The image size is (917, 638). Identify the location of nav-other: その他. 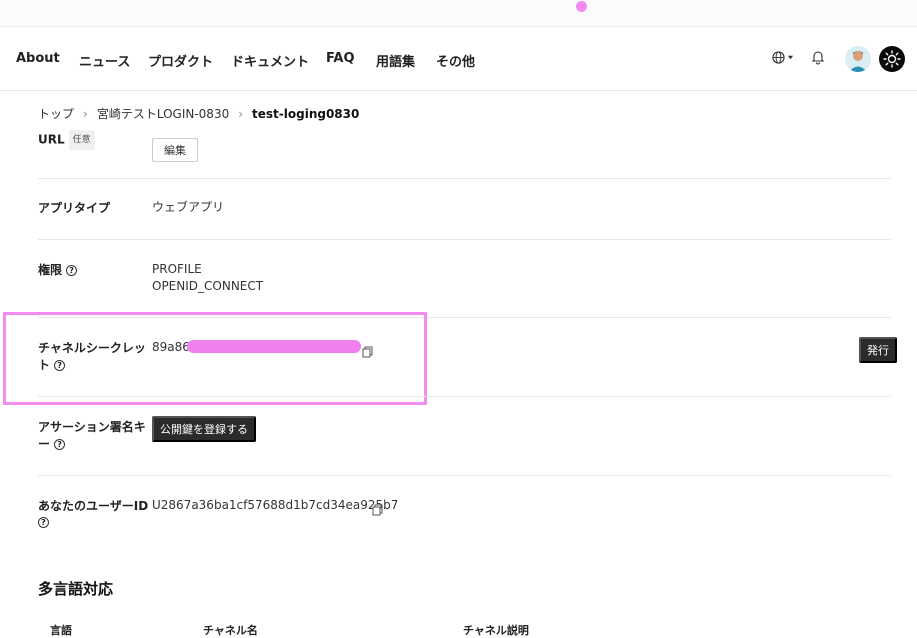
(455, 60).